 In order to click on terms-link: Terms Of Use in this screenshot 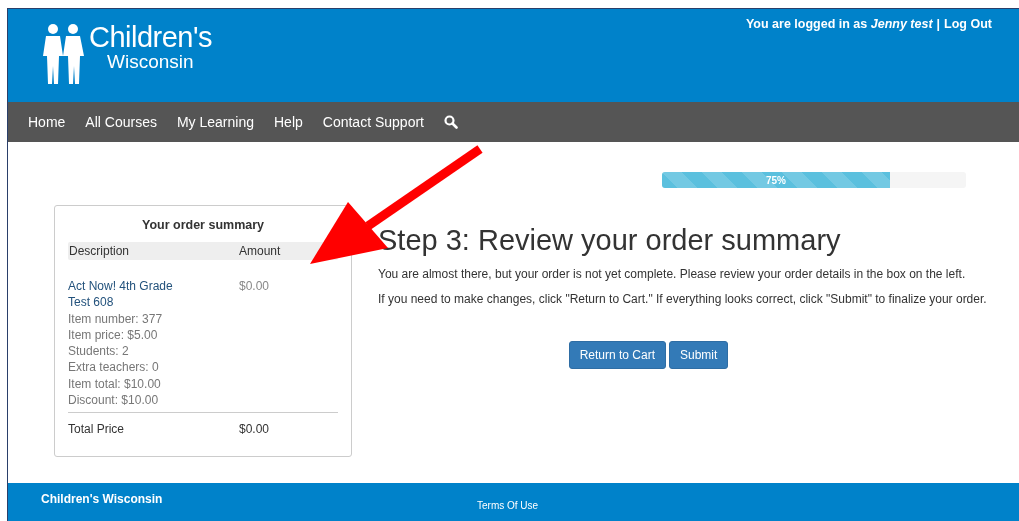, I will do `click(508, 505)`.